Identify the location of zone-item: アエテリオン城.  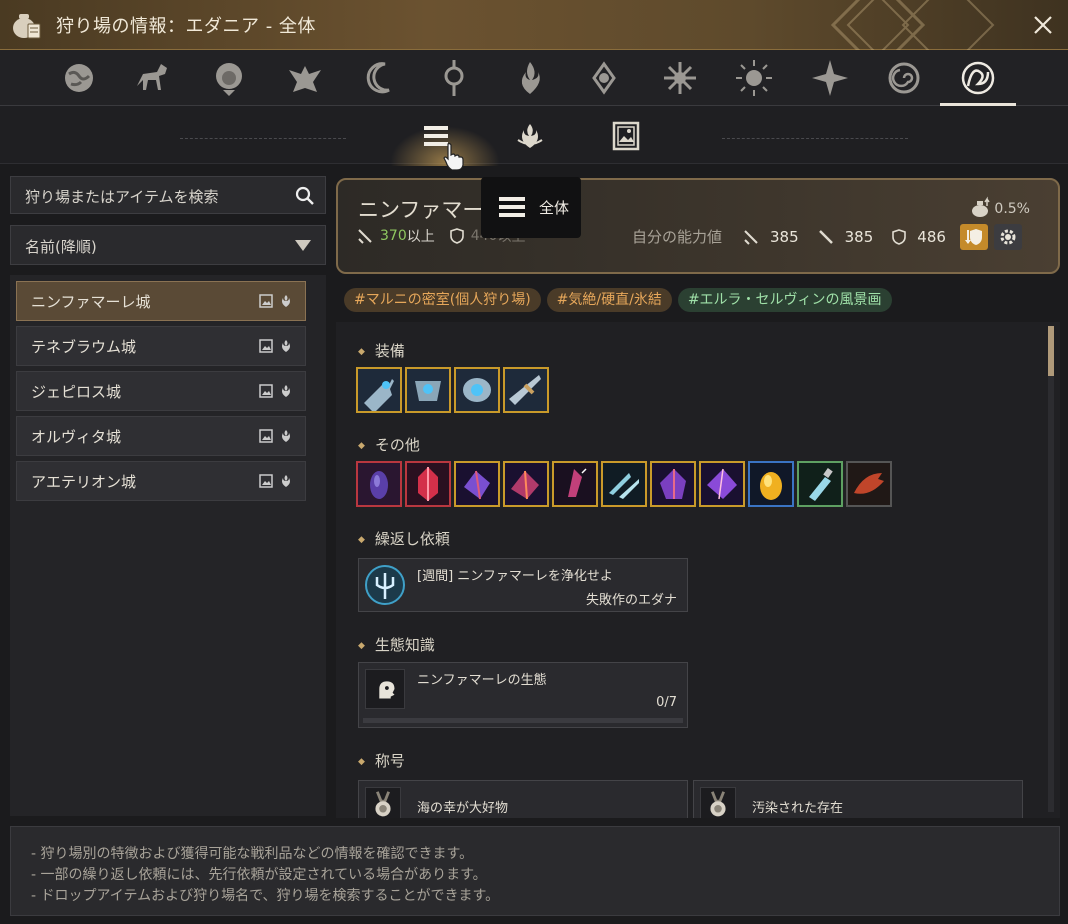
(161, 481).